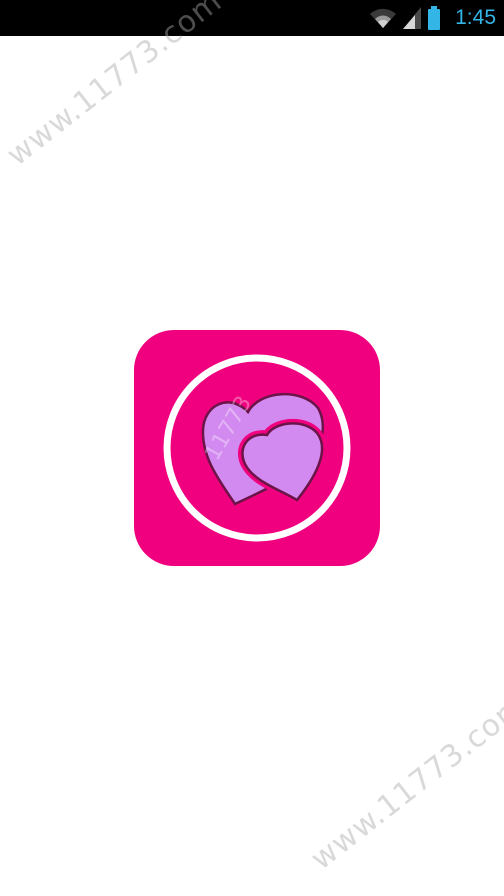  Describe the element at coordinates (383, 18) in the screenshot. I see `wifi-icon` at that location.